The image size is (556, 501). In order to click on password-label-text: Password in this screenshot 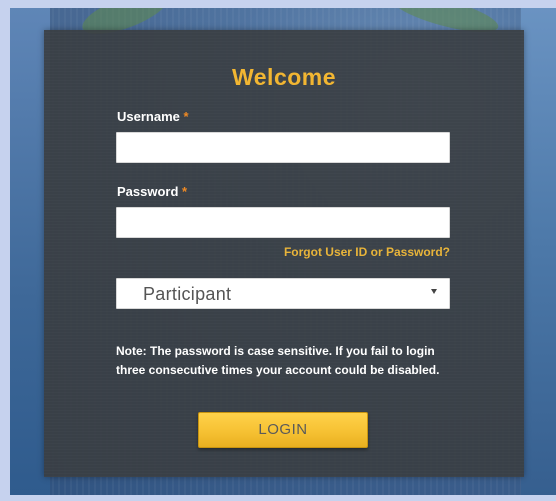, I will do `click(148, 191)`.